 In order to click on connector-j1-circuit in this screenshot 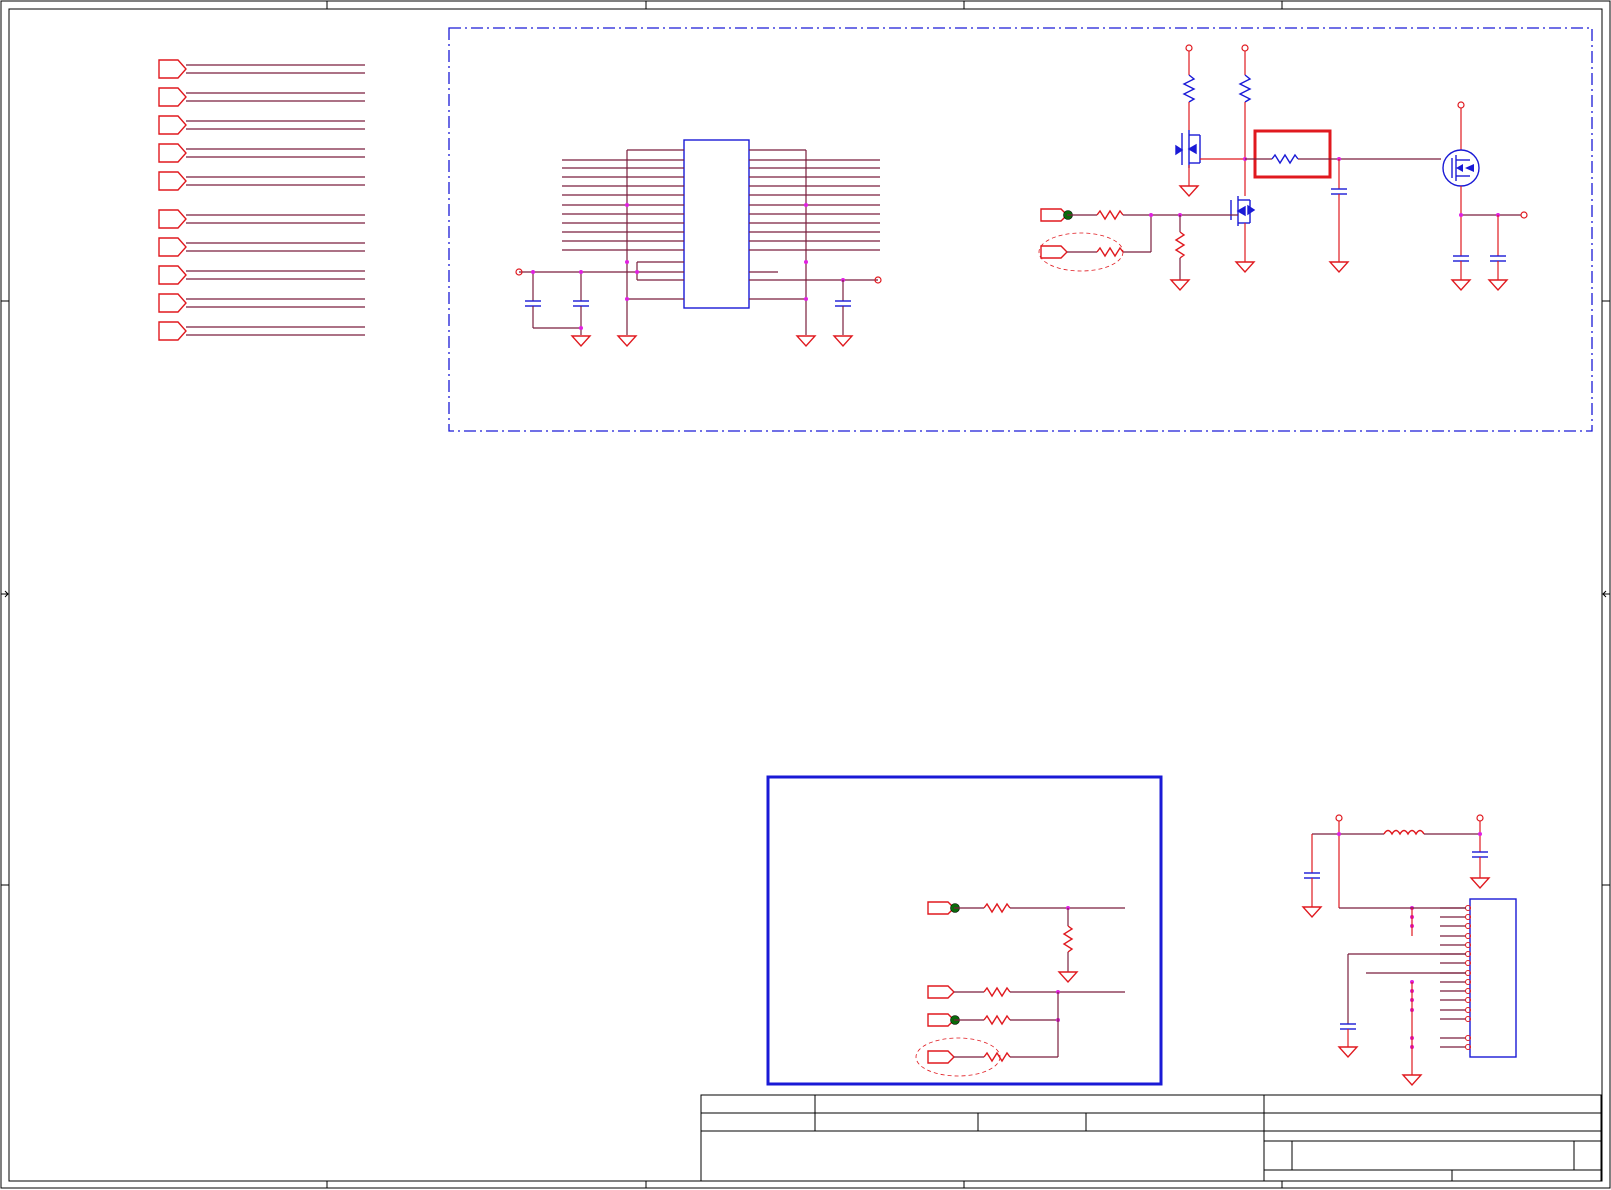, I will do `click(1409, 950)`.